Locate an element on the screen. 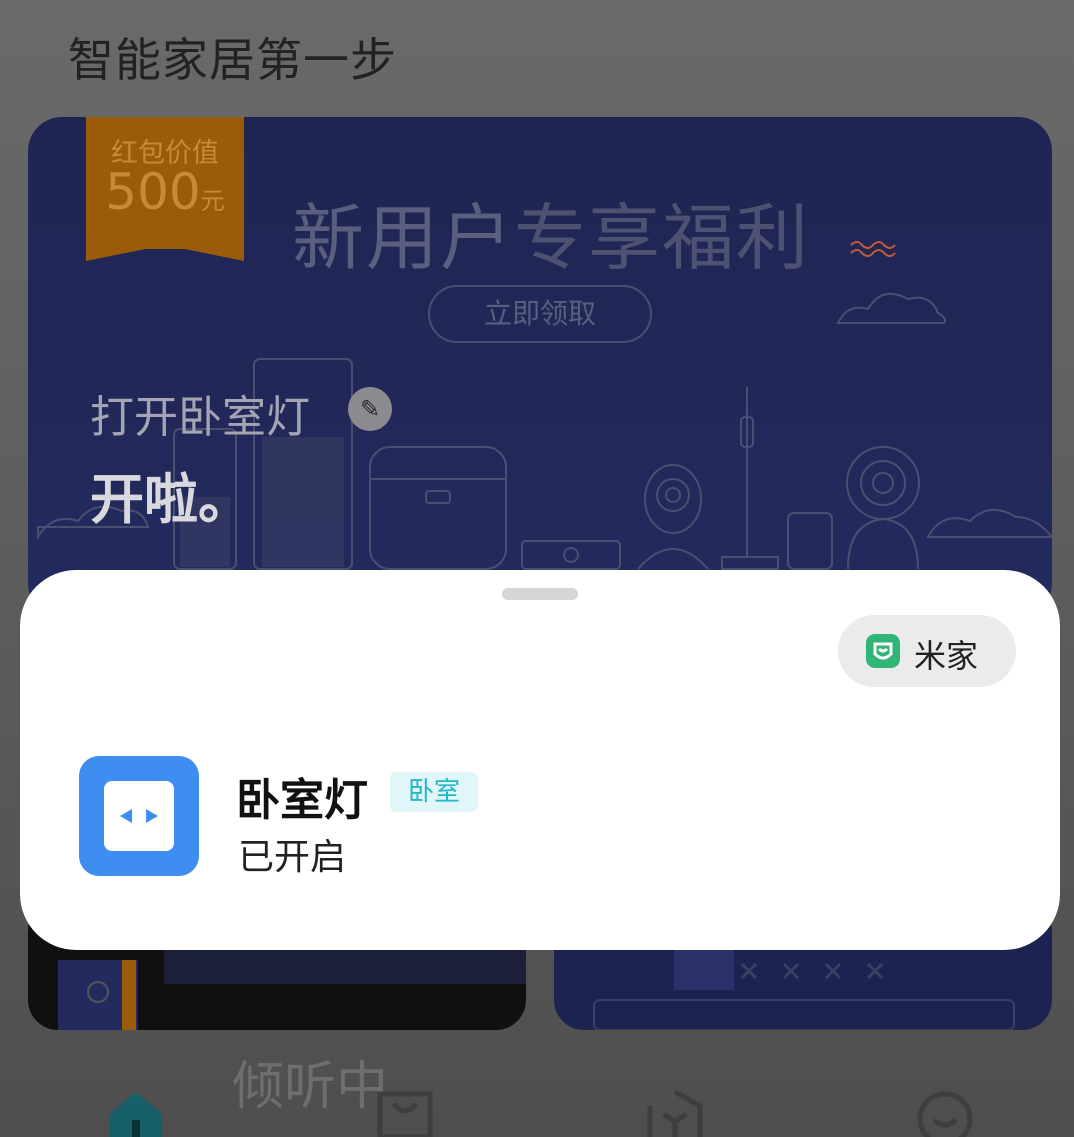  socket-device-icon is located at coordinates (139, 816).